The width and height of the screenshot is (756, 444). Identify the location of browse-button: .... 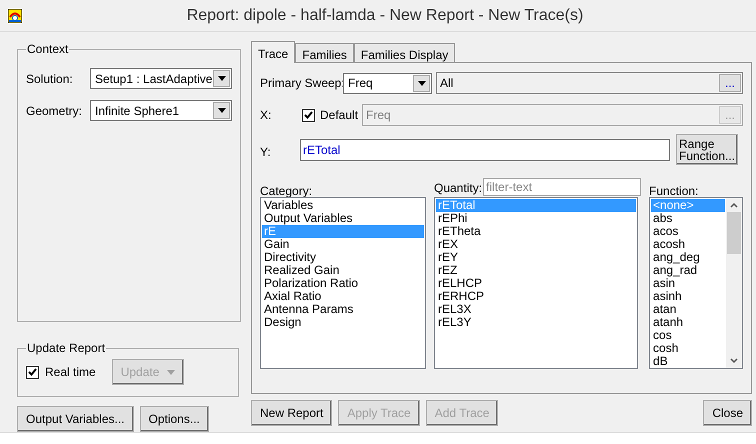
(730, 83).